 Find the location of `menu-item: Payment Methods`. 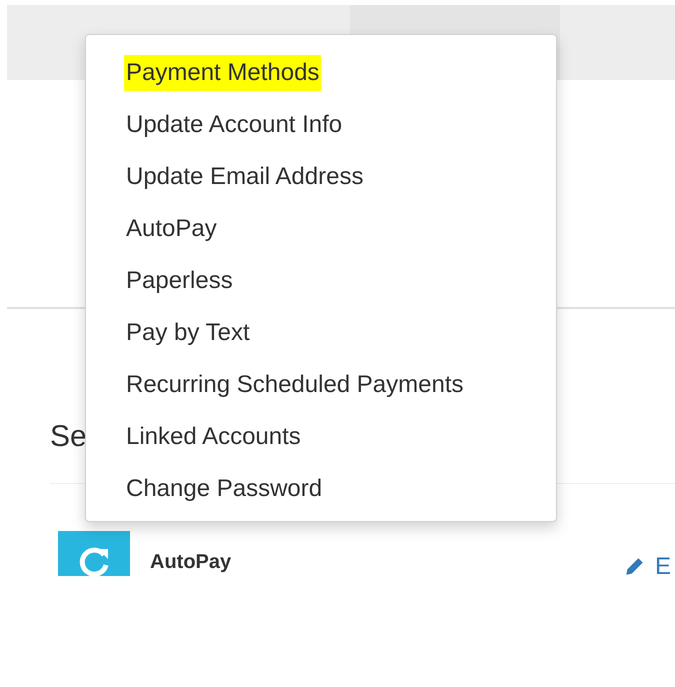

menu-item: Payment Methods is located at coordinates (223, 73).